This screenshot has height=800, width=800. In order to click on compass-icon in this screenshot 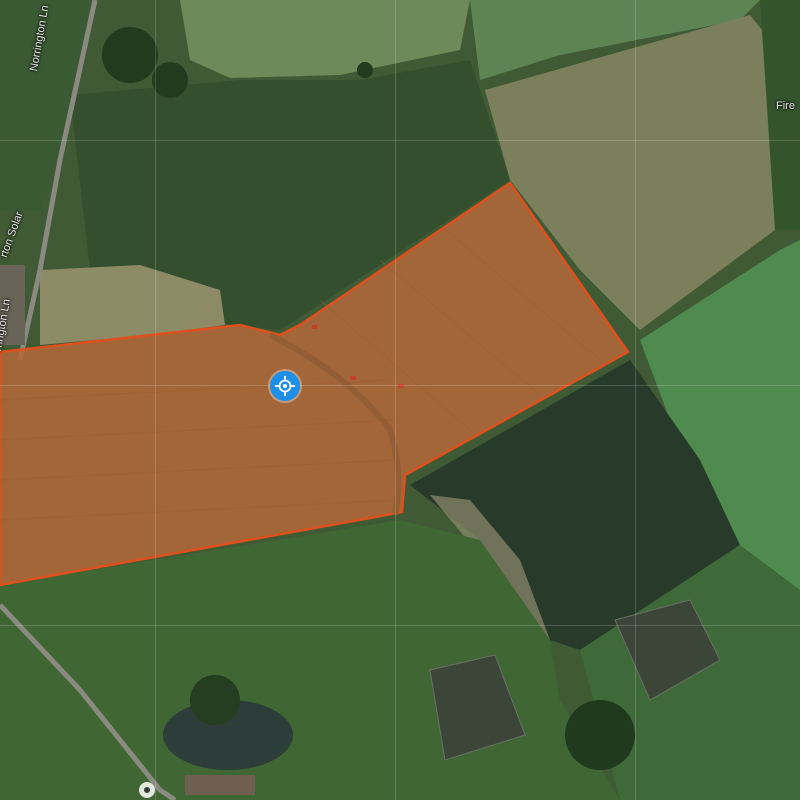, I will do `click(147, 790)`.